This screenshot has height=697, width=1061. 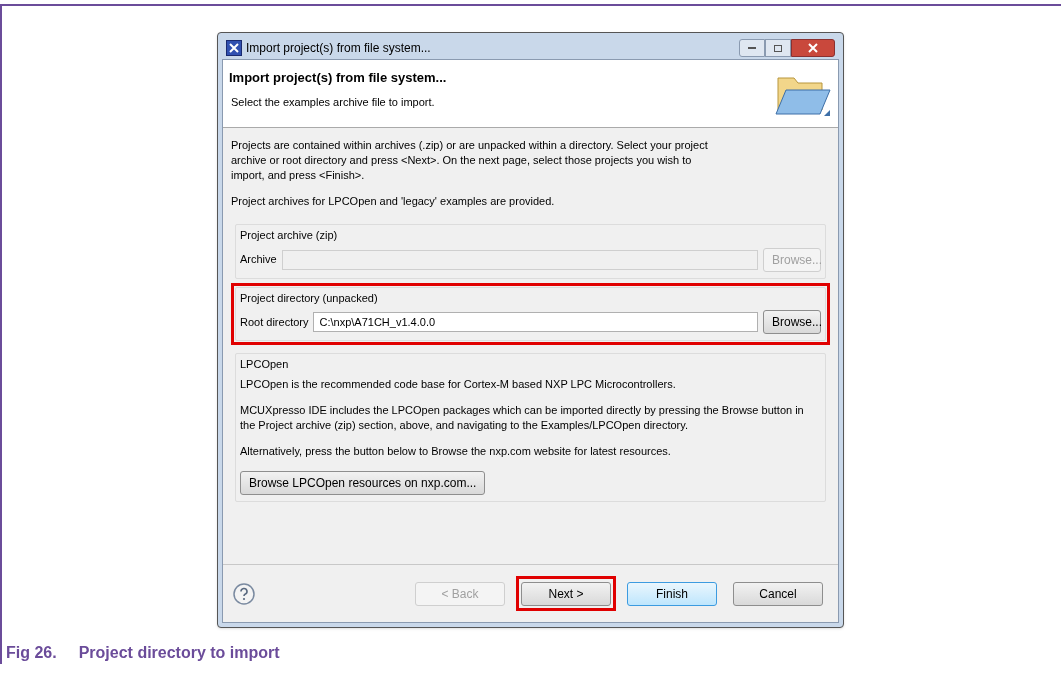 I want to click on figure-number: Fig 26., so click(x=31, y=653).